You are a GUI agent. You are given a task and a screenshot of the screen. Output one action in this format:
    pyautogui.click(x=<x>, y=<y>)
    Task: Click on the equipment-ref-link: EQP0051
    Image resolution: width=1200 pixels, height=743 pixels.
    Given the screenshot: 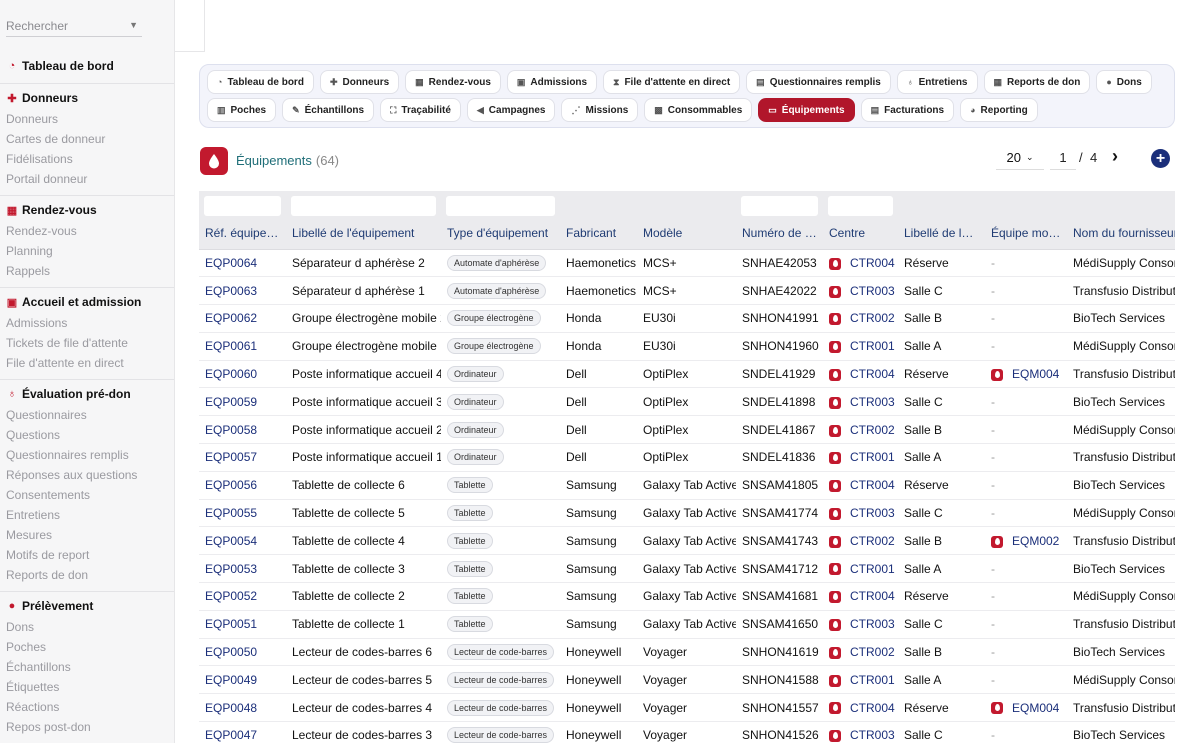 What is the action you would take?
    pyautogui.click(x=242, y=624)
    